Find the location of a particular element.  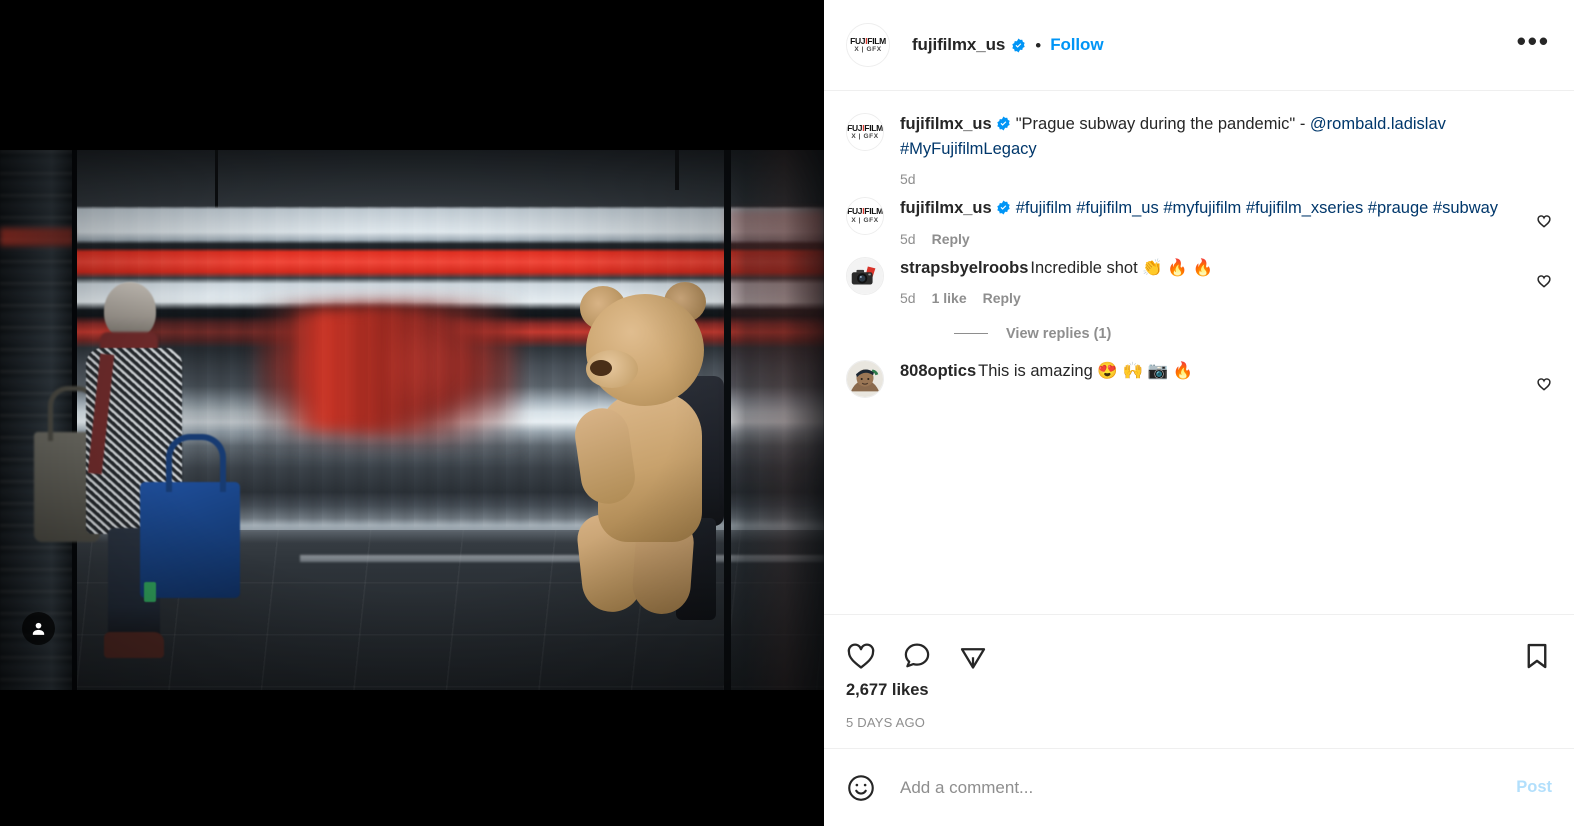

comment-username: 808optics is located at coordinates (938, 371).